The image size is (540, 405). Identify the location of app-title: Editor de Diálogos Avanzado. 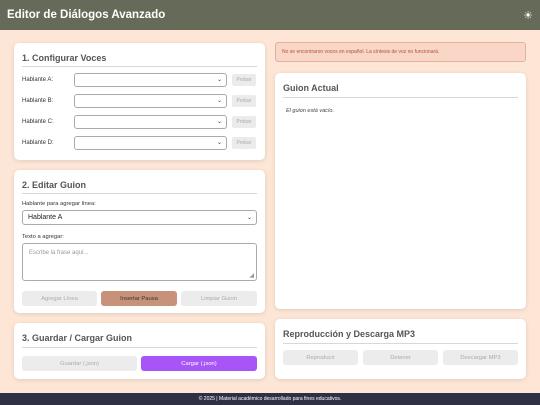
(86, 15).